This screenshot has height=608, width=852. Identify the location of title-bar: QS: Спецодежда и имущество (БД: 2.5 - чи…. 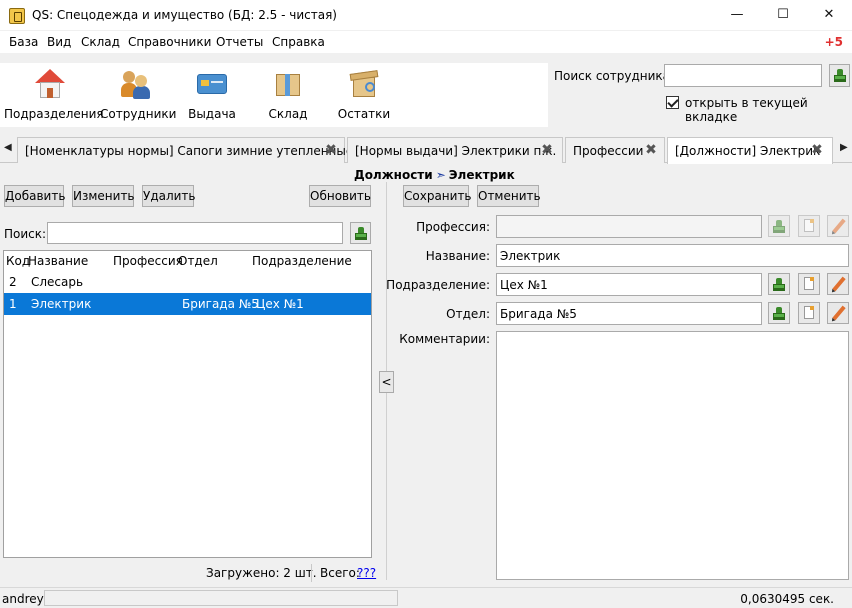
(426, 15).